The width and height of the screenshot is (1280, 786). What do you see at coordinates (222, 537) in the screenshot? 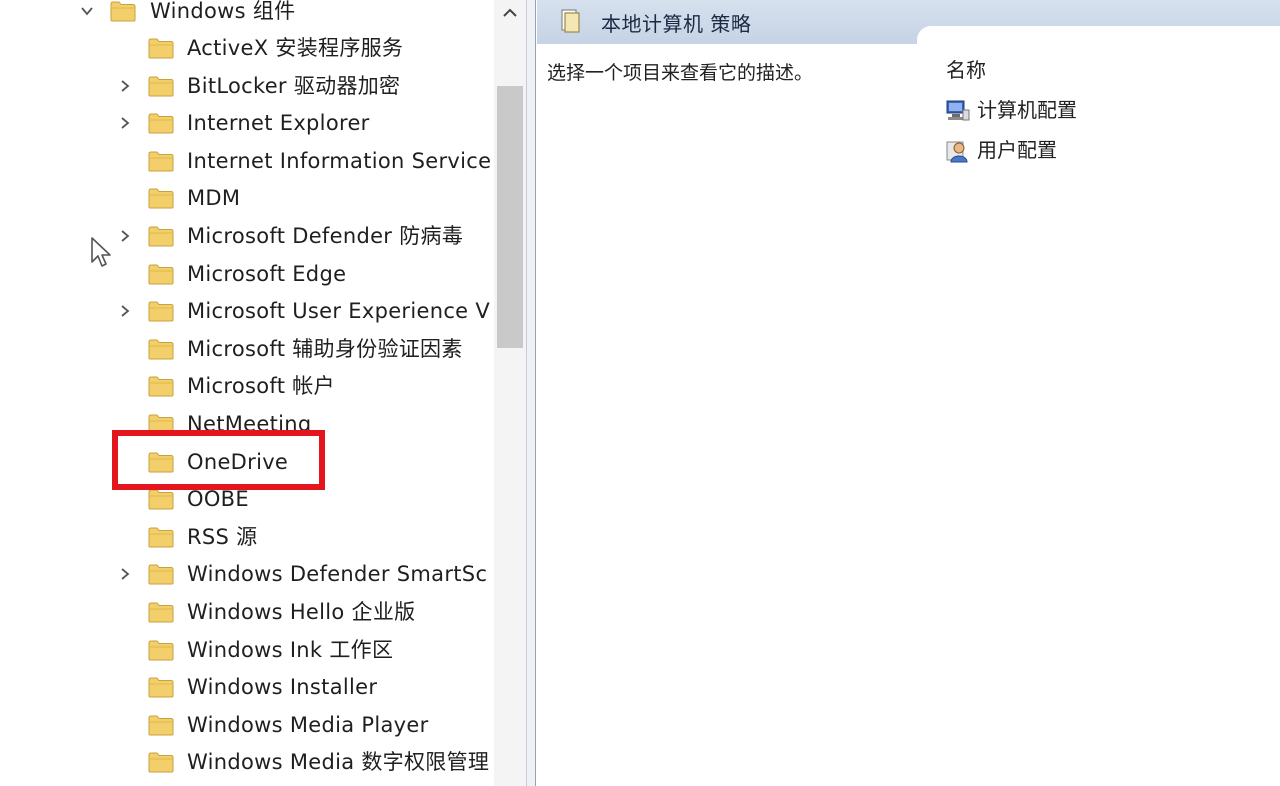
I see `tree-item-label: RSS 源` at bounding box center [222, 537].